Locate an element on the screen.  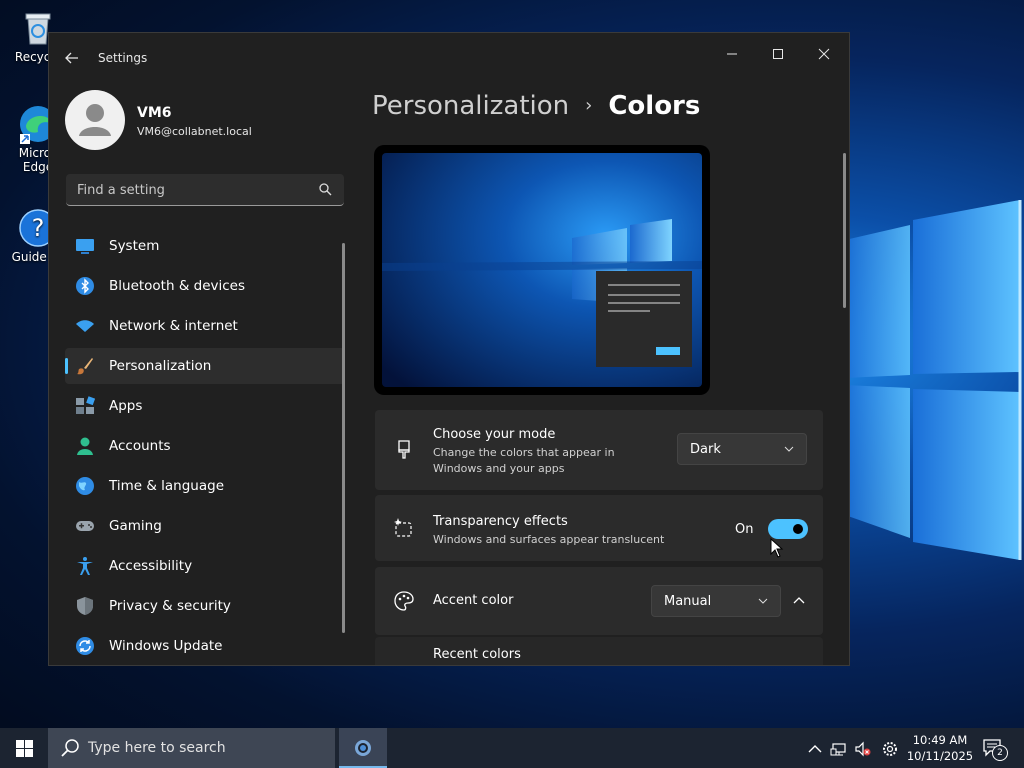
transparency-title: Transparency effects is located at coordinates (500, 521).